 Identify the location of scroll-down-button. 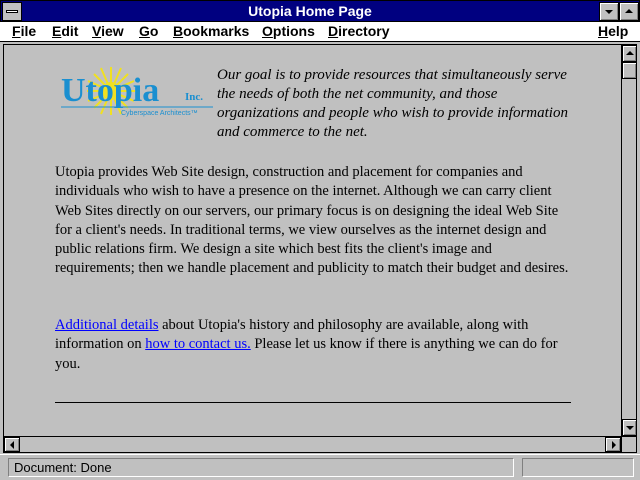
(629, 427).